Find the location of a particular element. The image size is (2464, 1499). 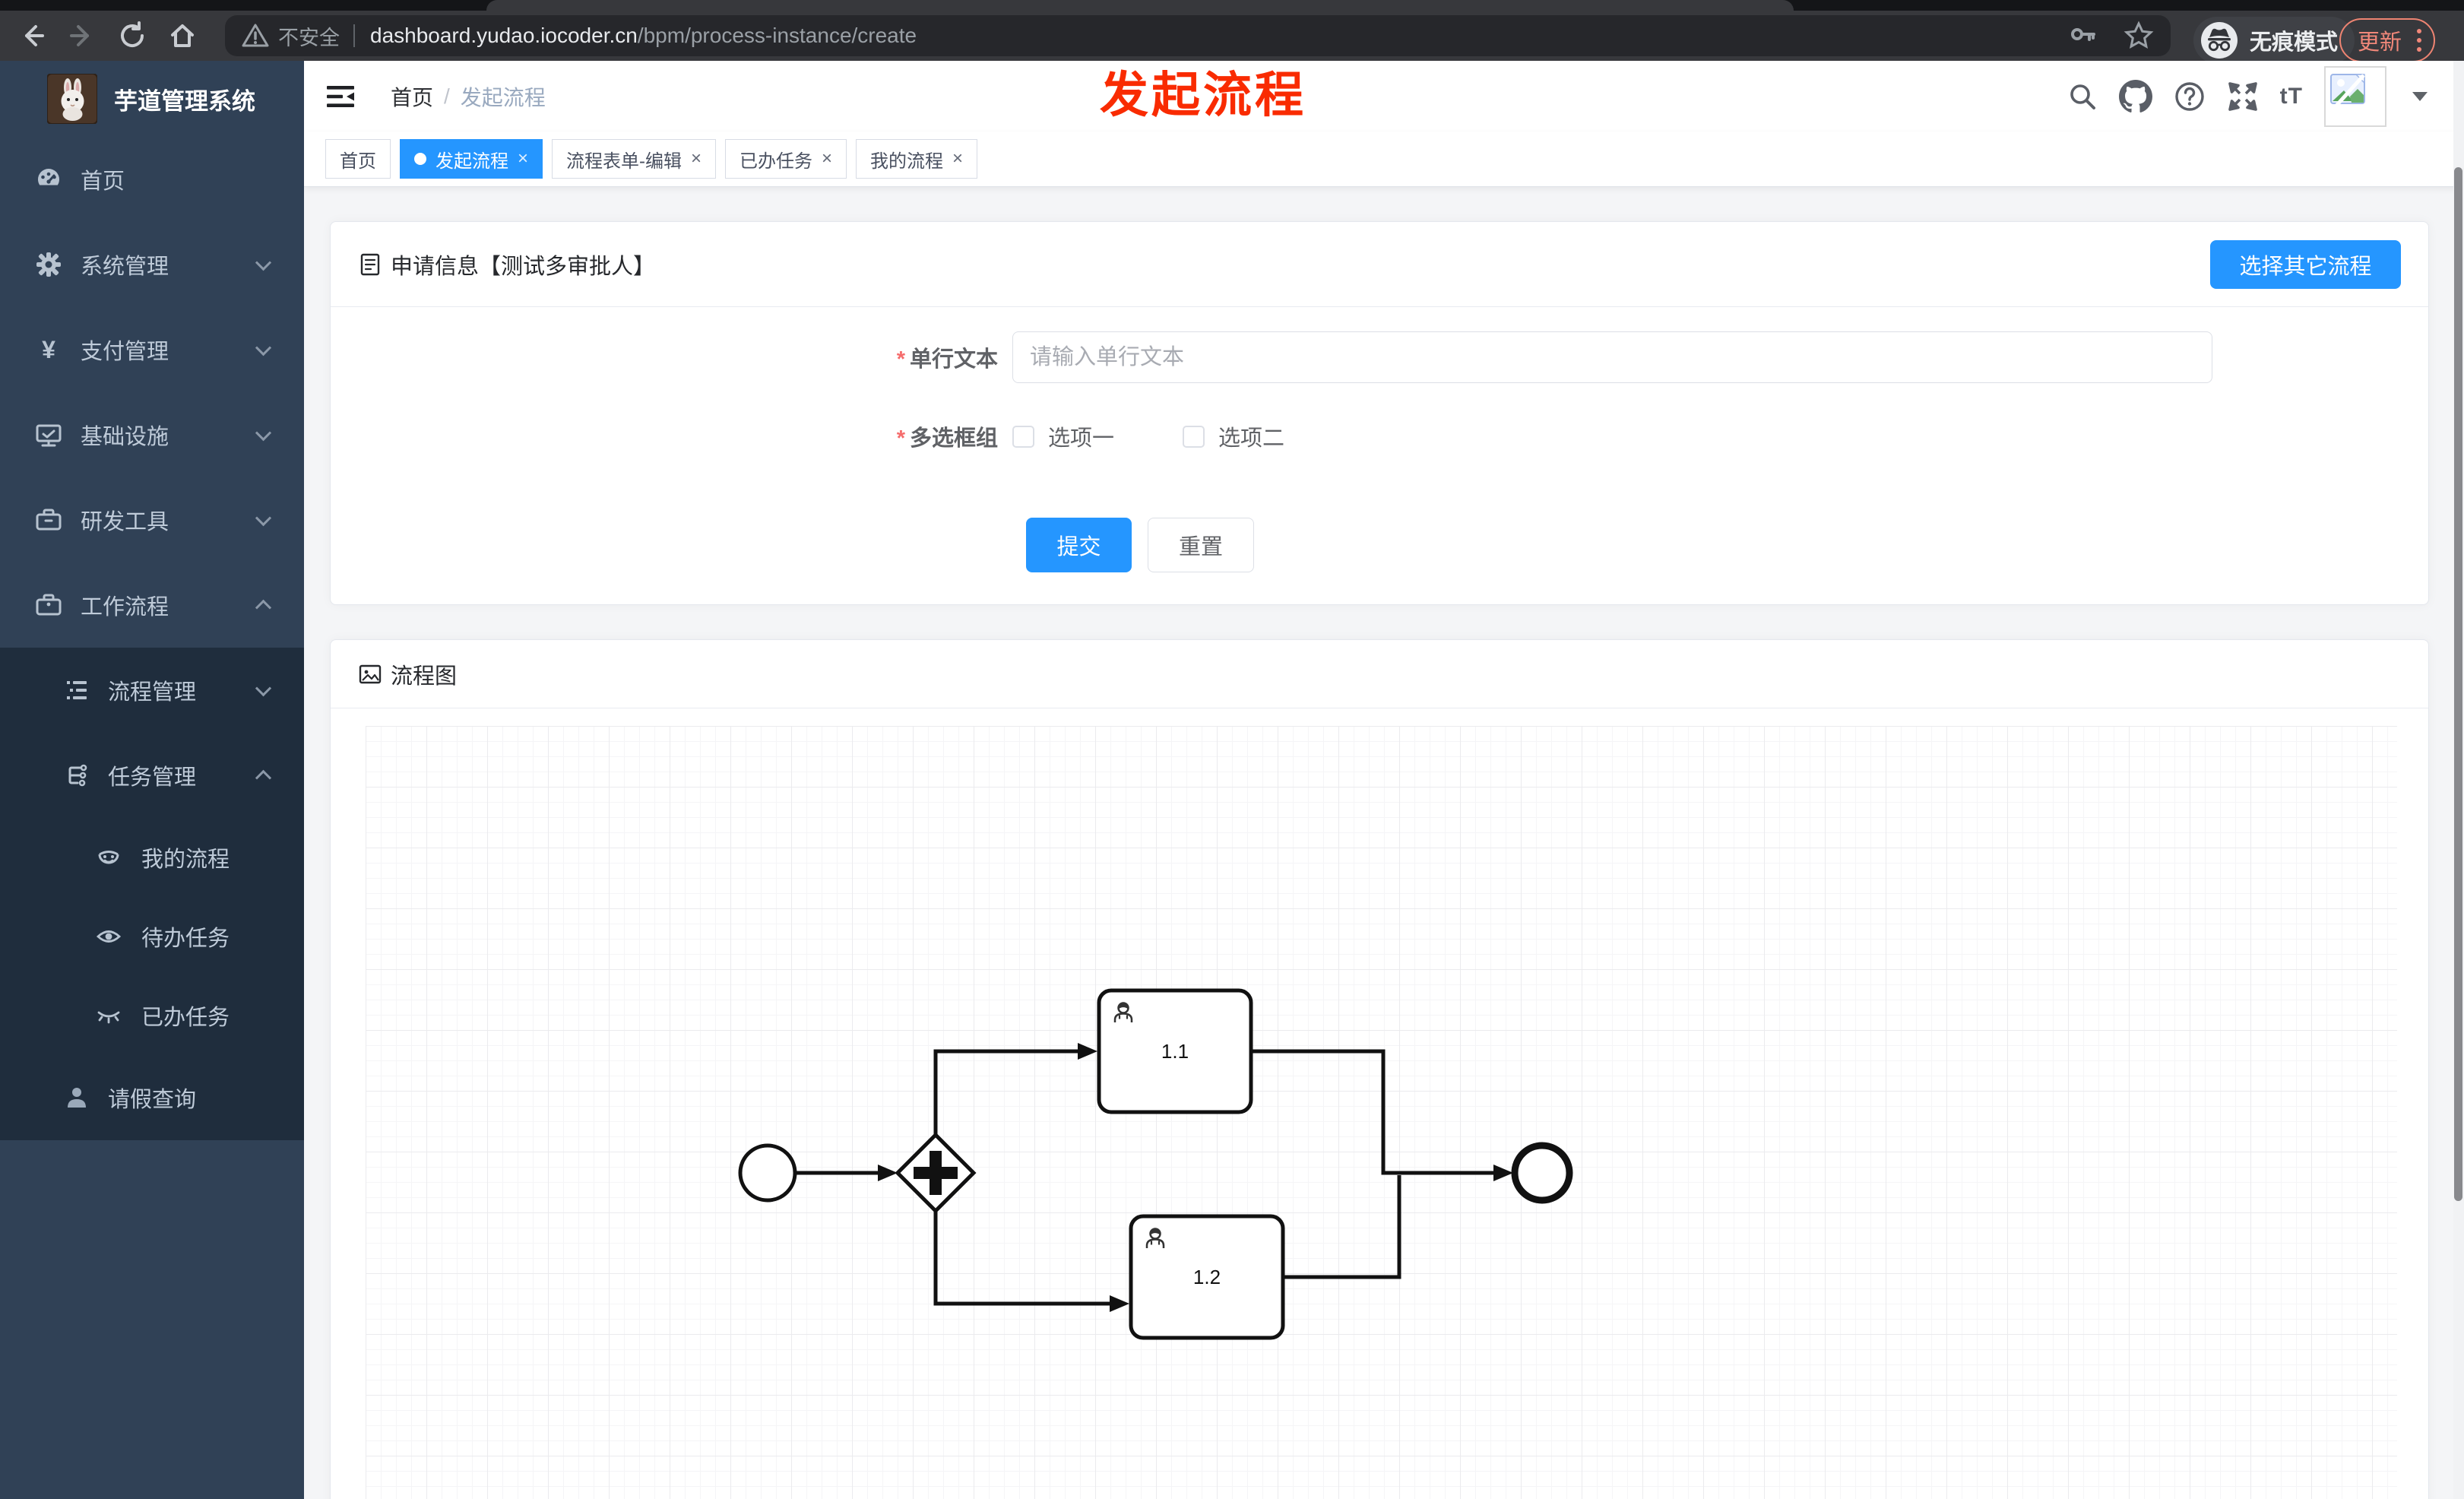

sidebar-item-process-mgmt: 流程管理 is located at coordinates (152, 690).